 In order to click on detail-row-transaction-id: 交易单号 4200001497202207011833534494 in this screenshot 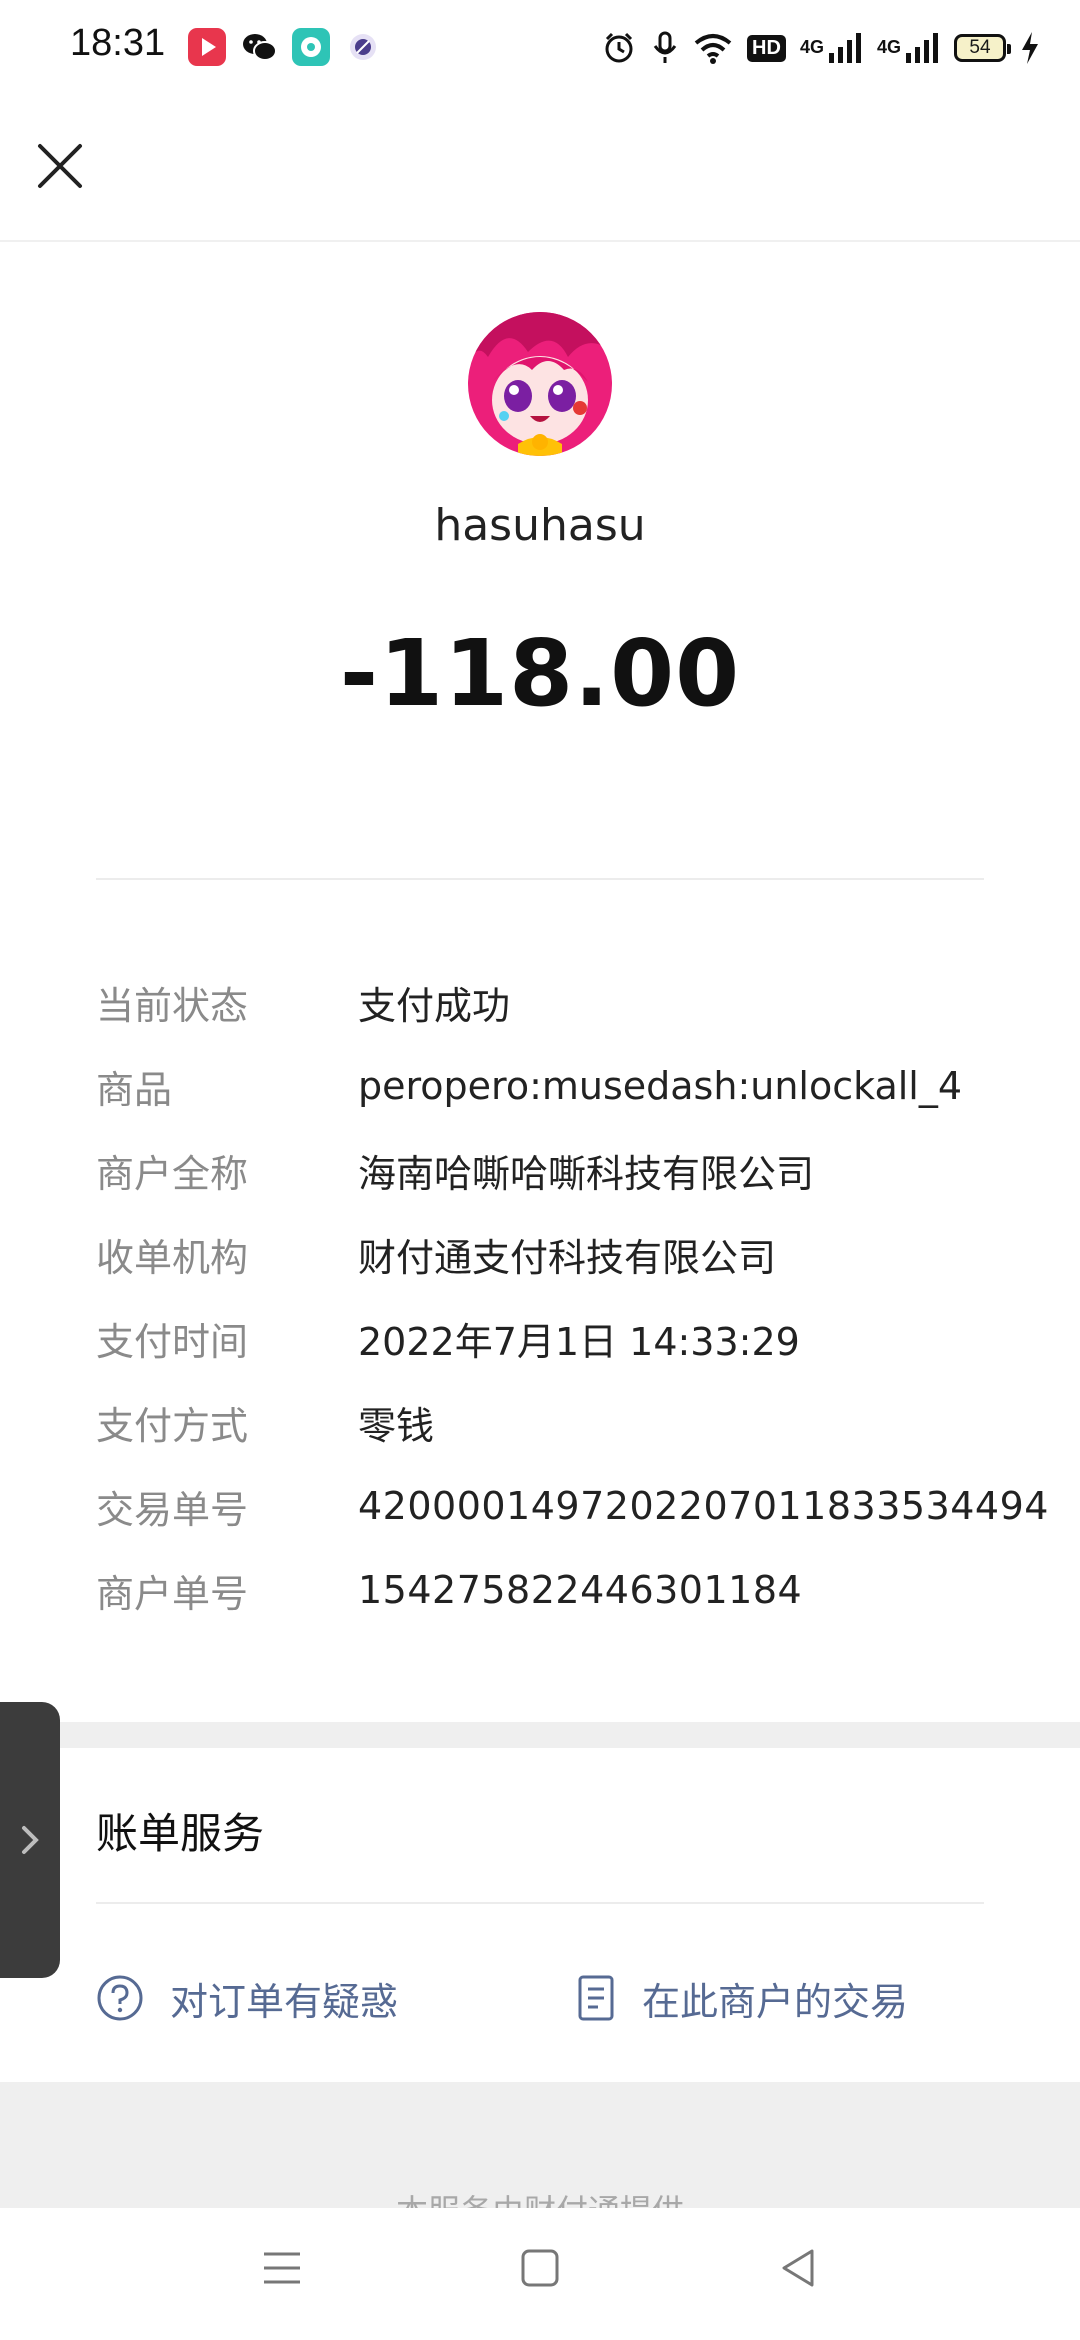, I will do `click(572, 1506)`.